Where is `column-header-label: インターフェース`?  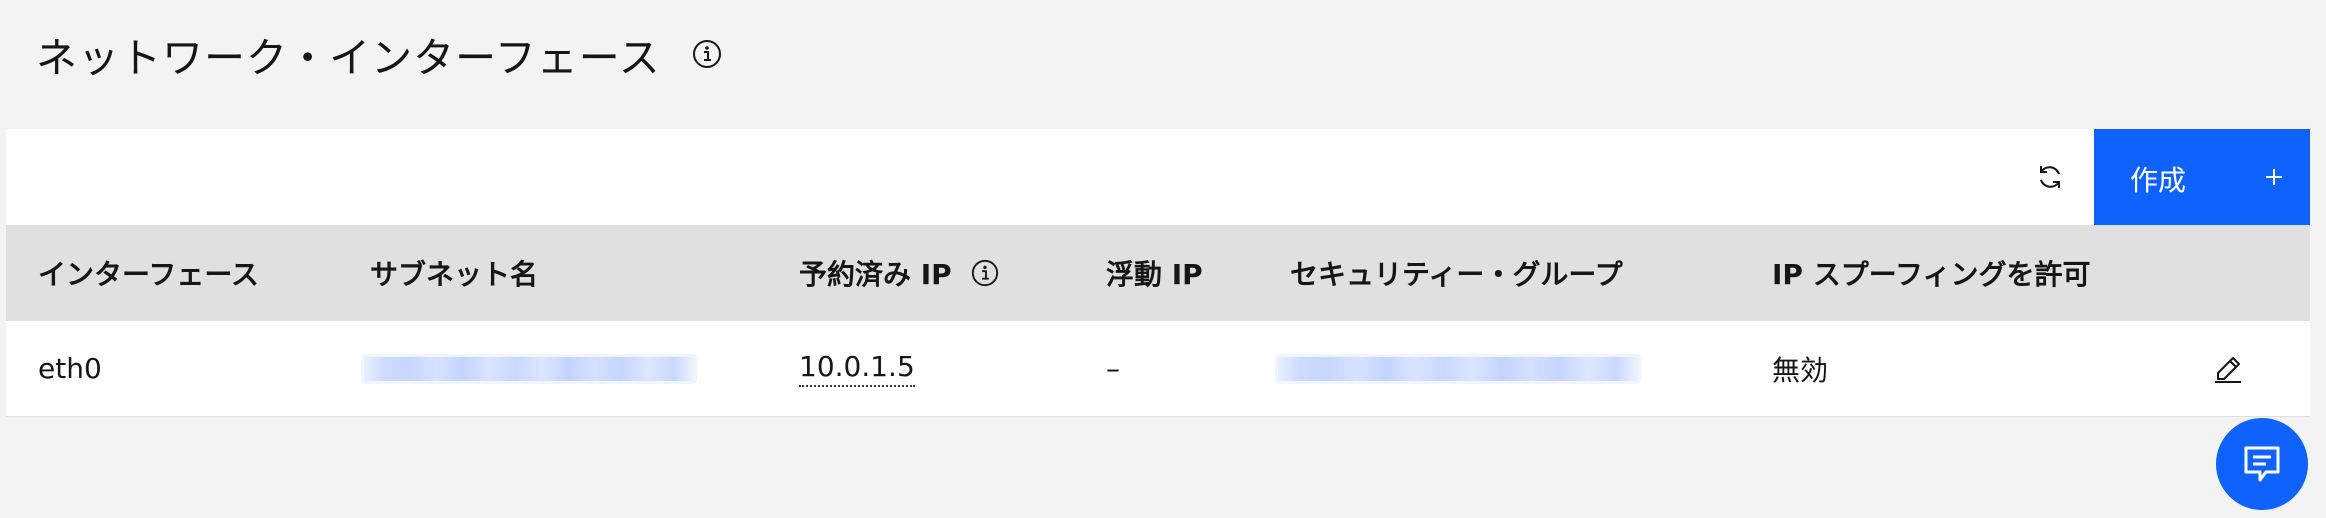
column-header-label: インターフェース is located at coordinates (148, 274).